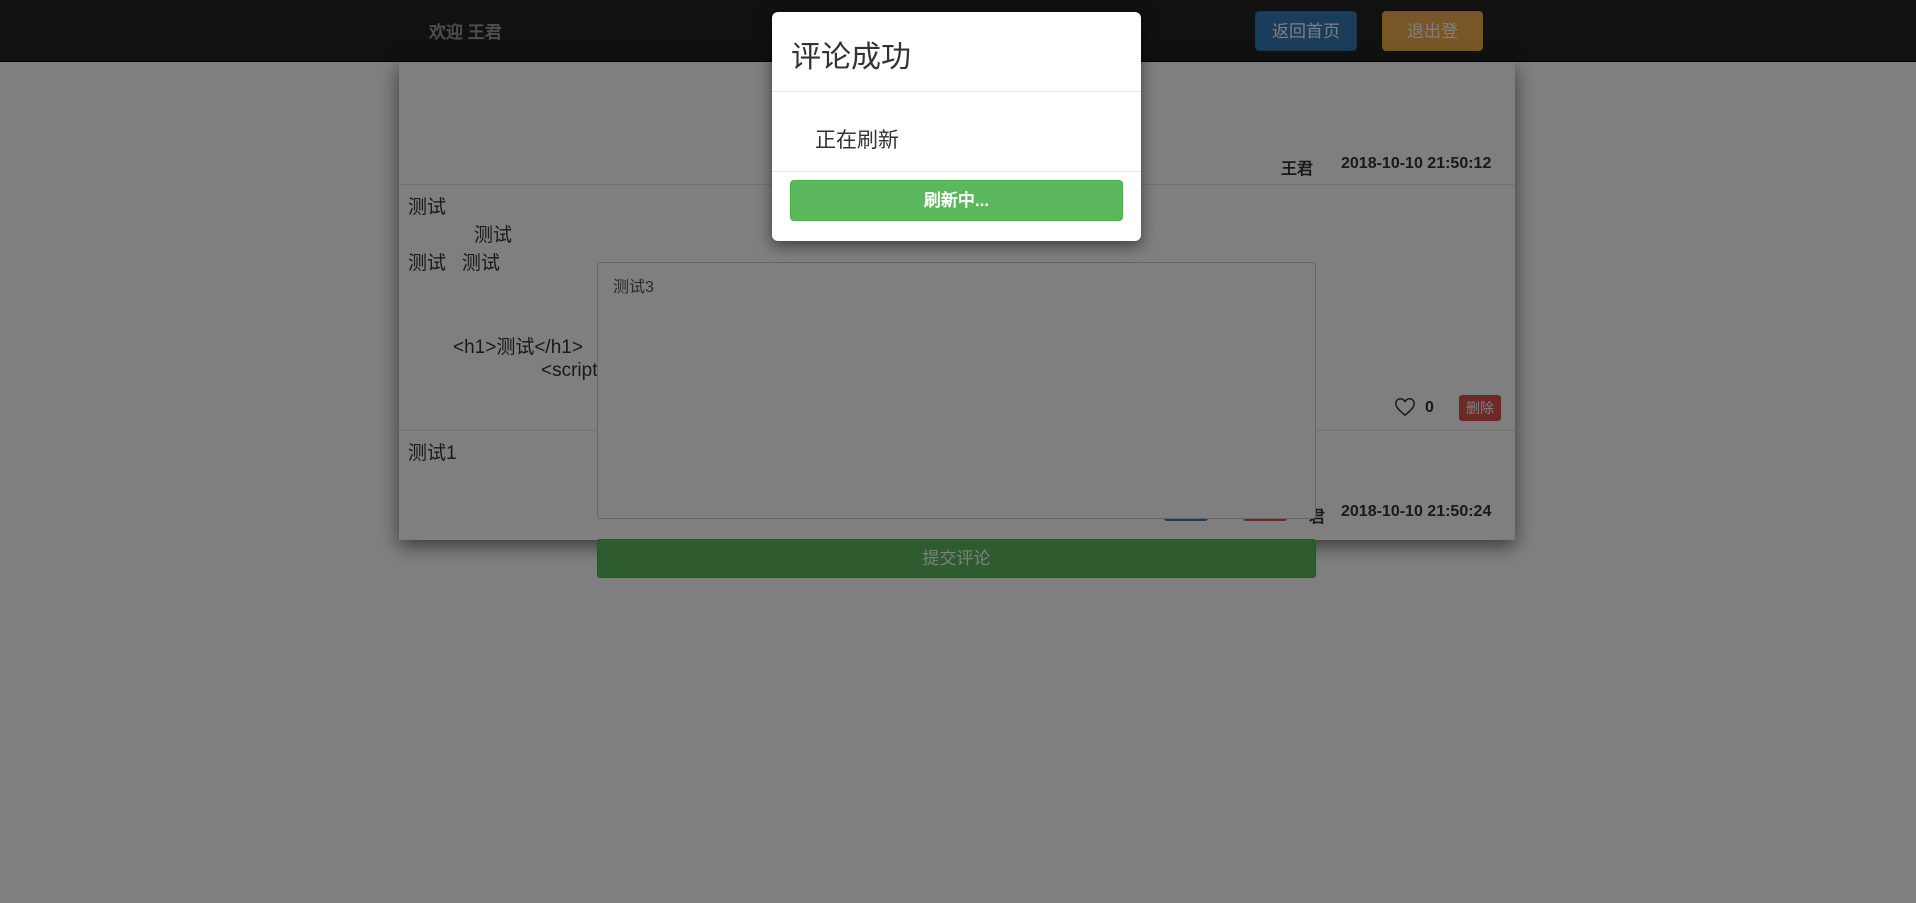 The height and width of the screenshot is (903, 1916). I want to click on modal-message: 正在刷新, so click(857, 140).